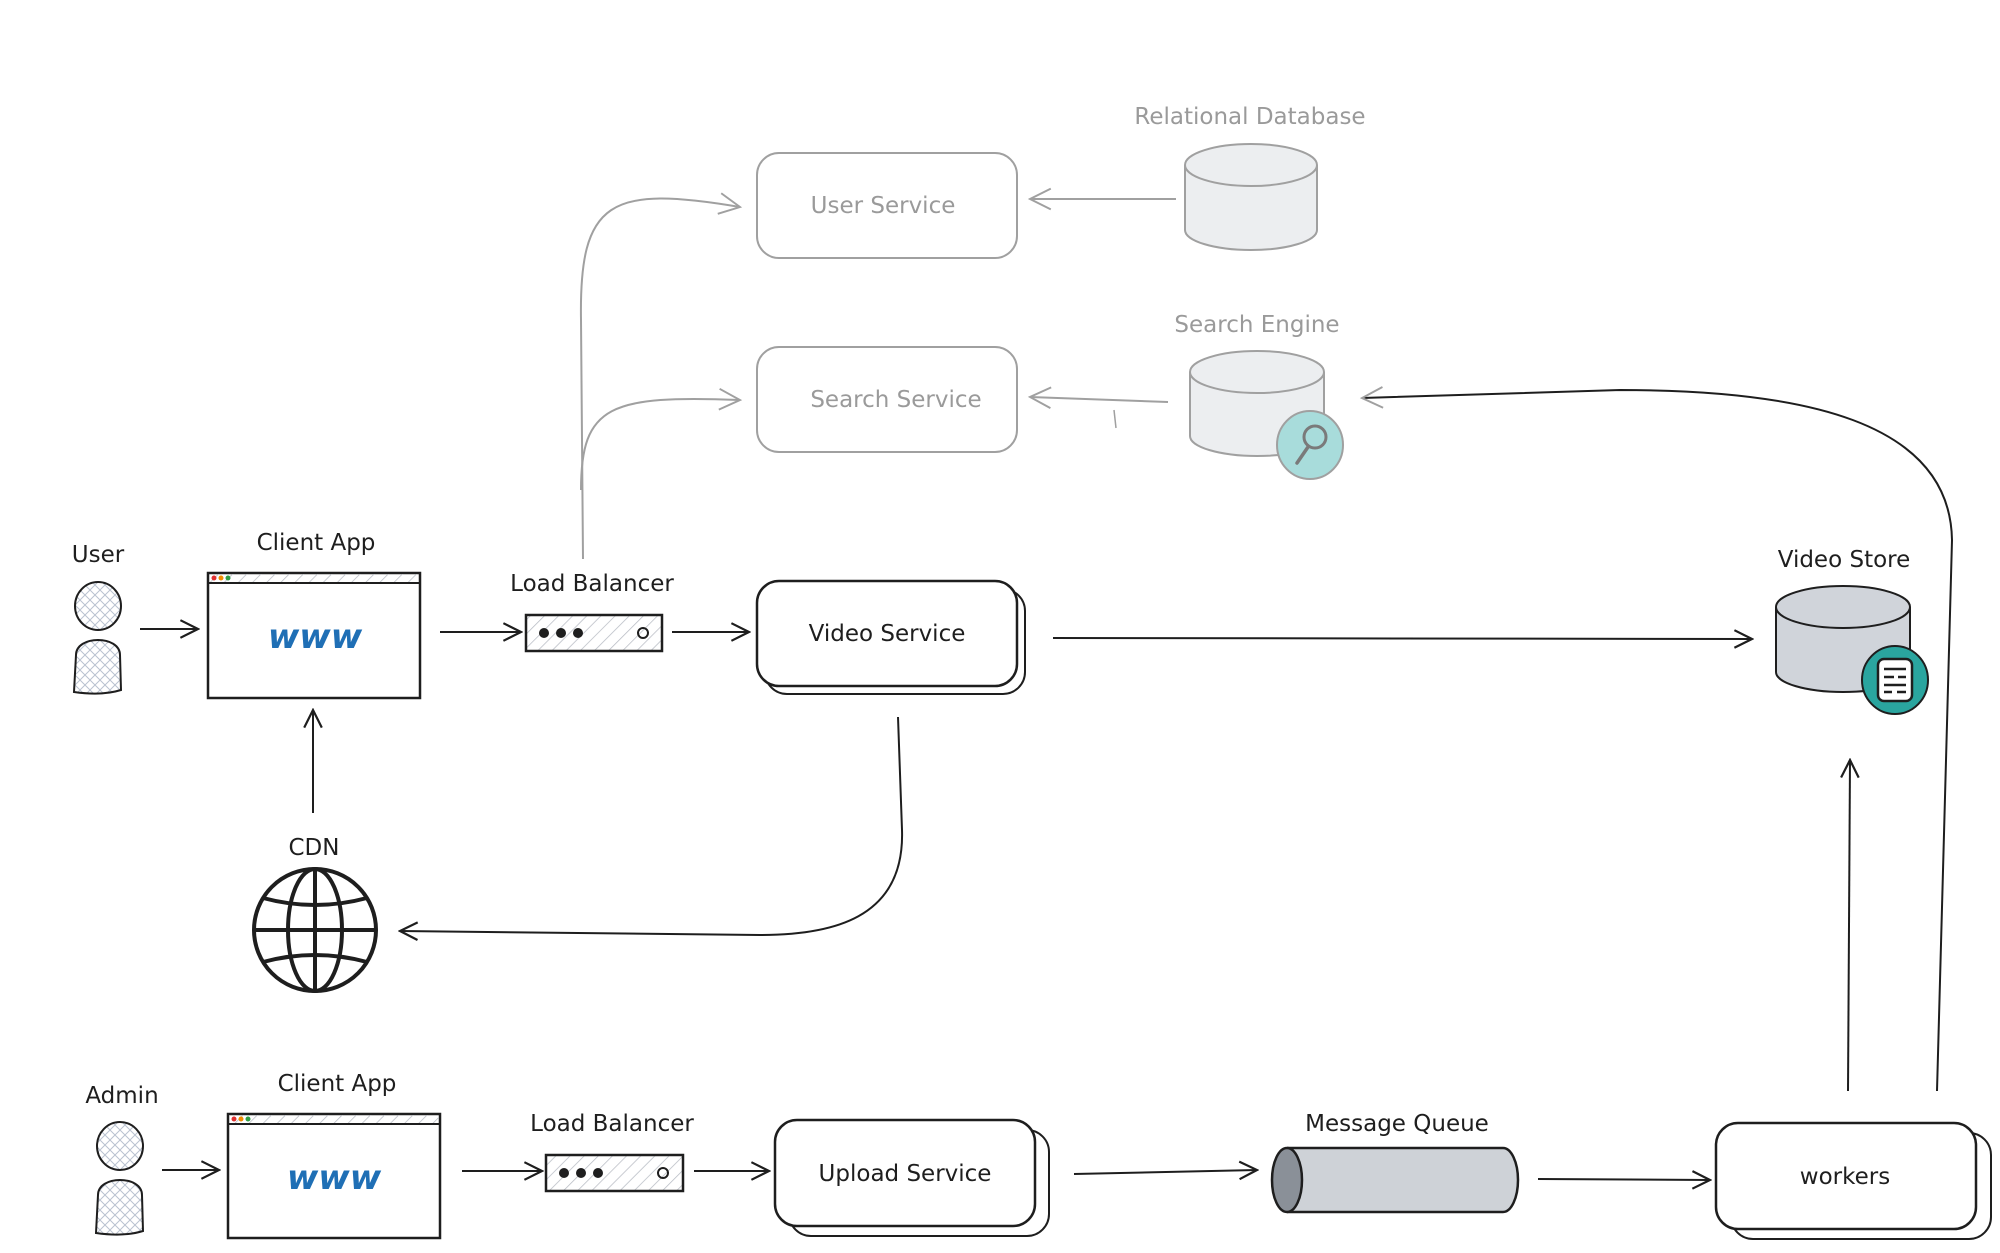 This screenshot has height=1253, width=2000. I want to click on video-service: Video Service, so click(890, 637).